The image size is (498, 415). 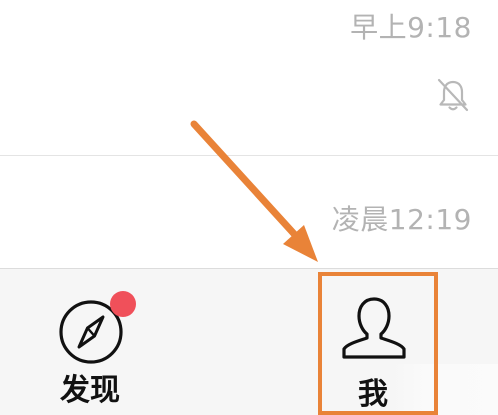 I want to click on message-time: 早上9:18, so click(x=411, y=27).